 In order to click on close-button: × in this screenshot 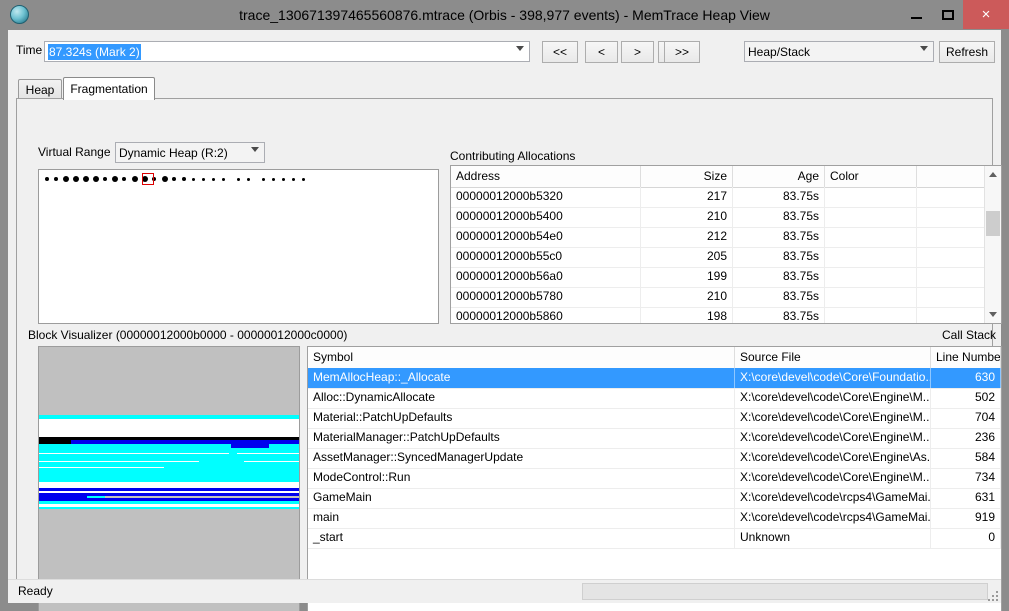, I will do `click(986, 14)`.